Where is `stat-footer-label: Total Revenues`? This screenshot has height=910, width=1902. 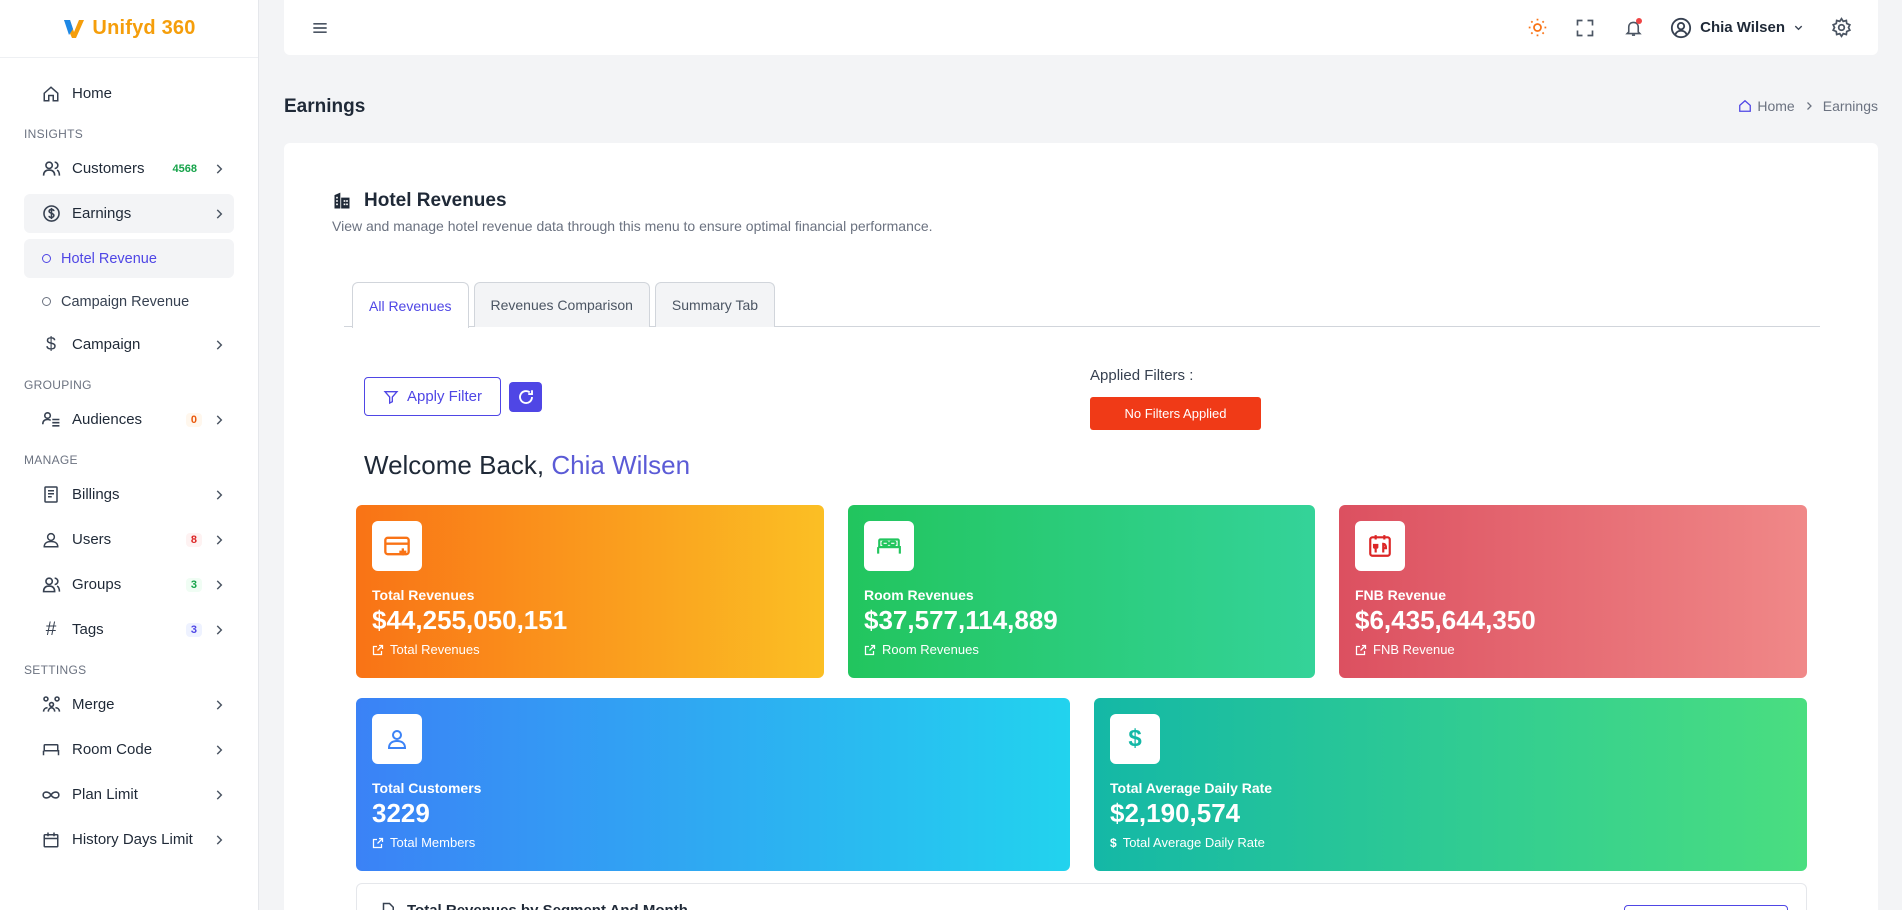
stat-footer-label: Total Revenues is located at coordinates (435, 649).